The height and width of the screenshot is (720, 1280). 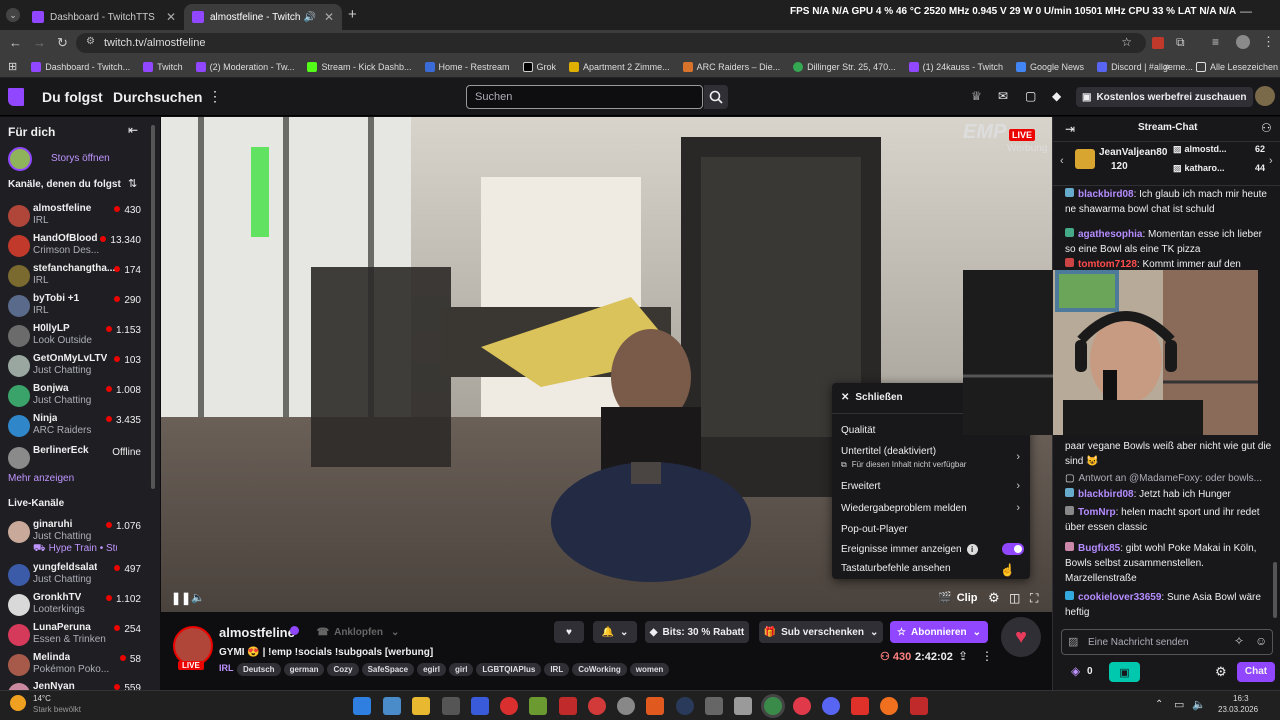 I want to click on collapse-chat-icon: ⇥, so click(x=1070, y=129).